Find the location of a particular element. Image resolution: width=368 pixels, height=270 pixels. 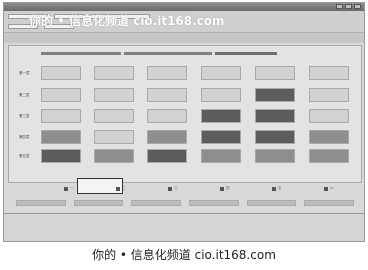

close-button is located at coordinates (357, 6).